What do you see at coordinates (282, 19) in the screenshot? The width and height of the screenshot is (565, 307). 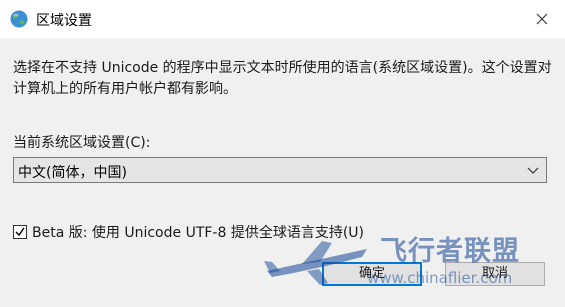 I see `title-bar: 区域设置` at bounding box center [282, 19].